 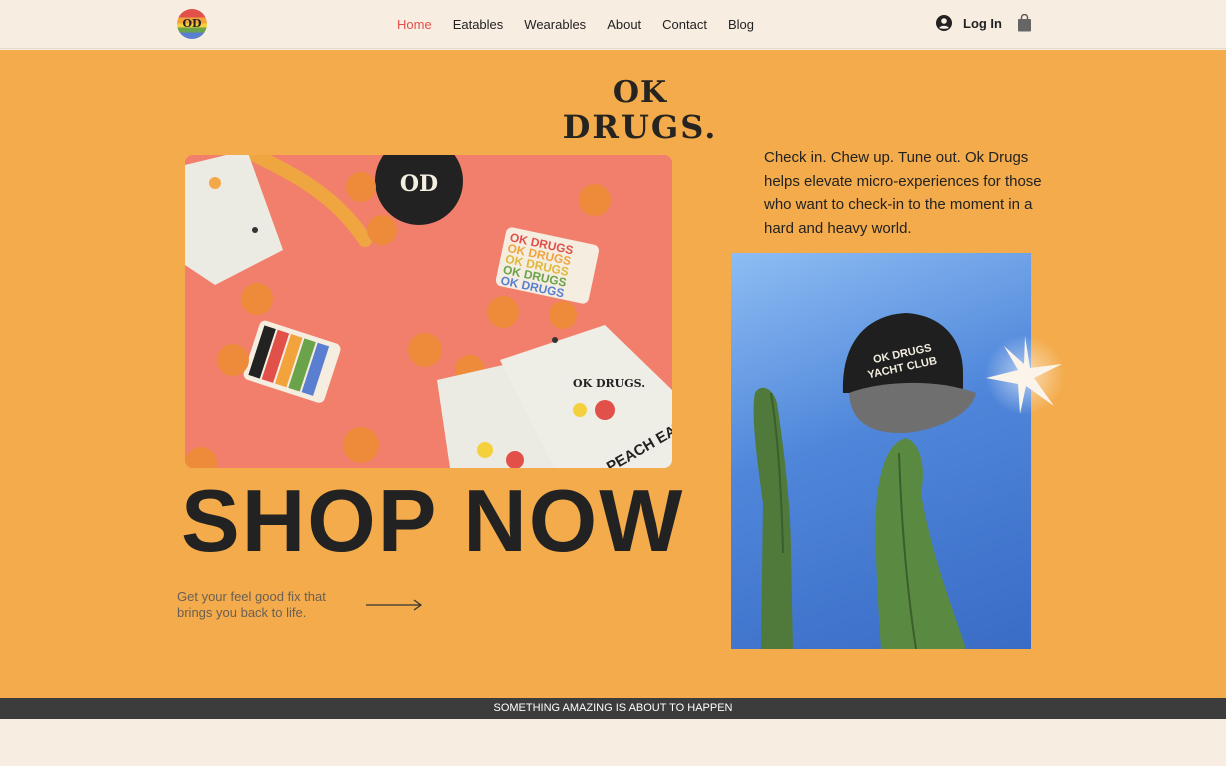 What do you see at coordinates (394, 605) in the screenshot?
I see `arrow-right-icon` at bounding box center [394, 605].